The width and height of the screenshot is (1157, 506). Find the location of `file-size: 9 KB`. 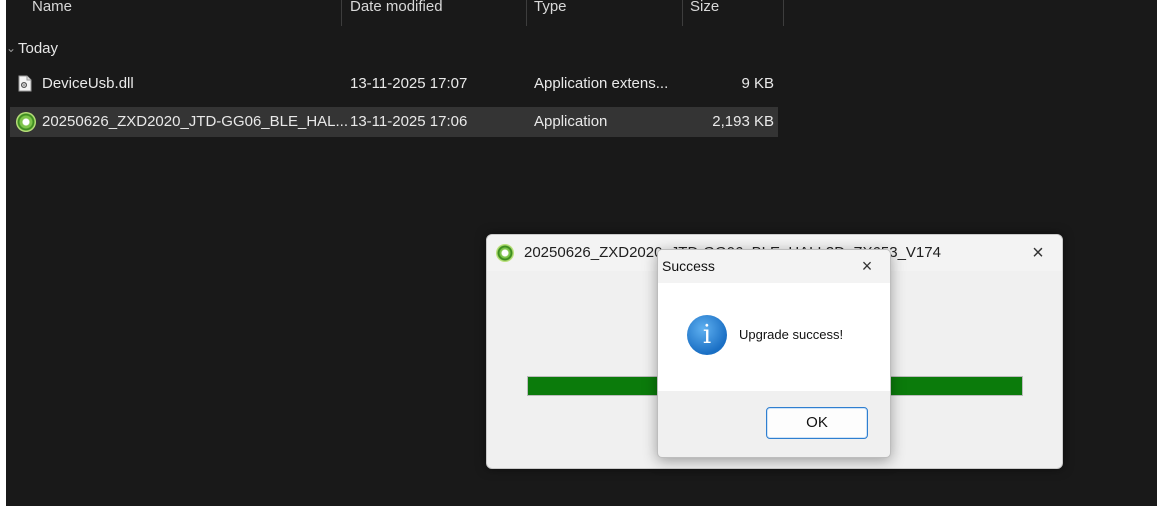

file-size: 9 KB is located at coordinates (757, 83).